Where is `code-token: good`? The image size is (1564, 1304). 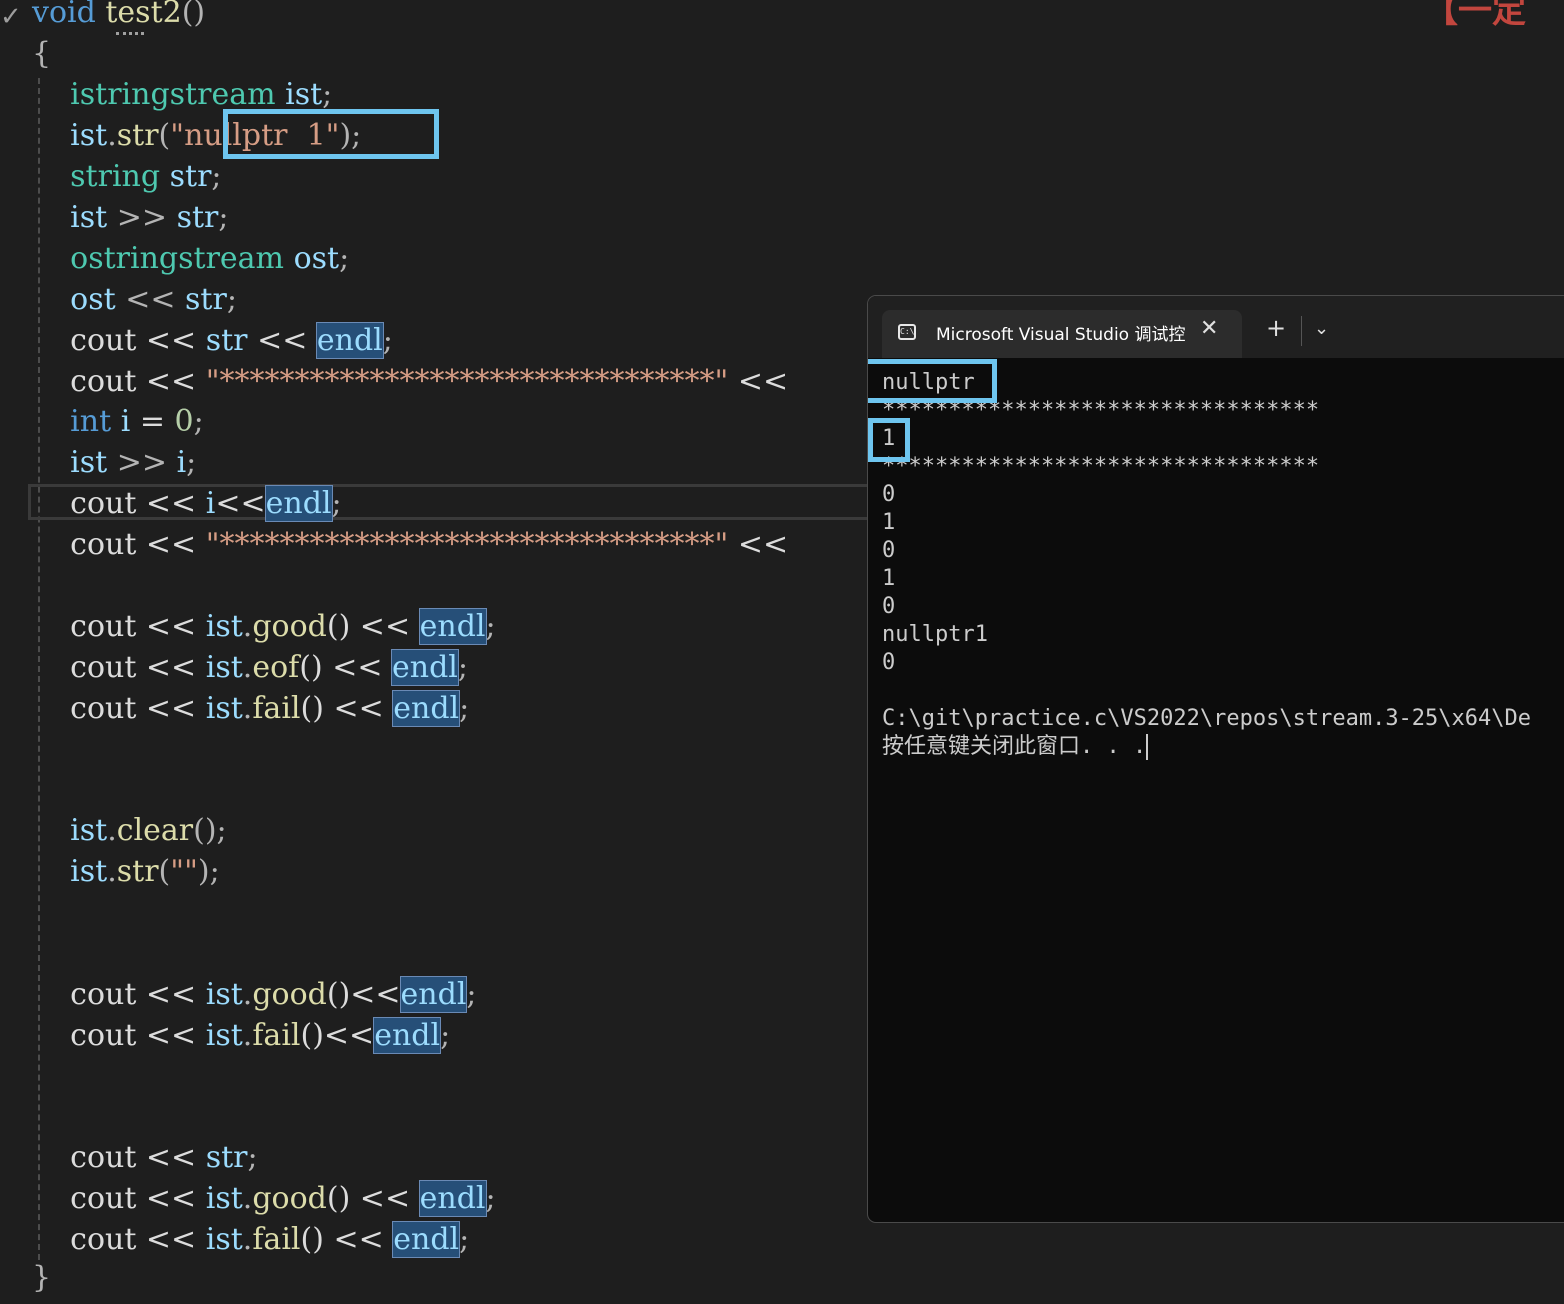 code-token: good is located at coordinates (289, 1198).